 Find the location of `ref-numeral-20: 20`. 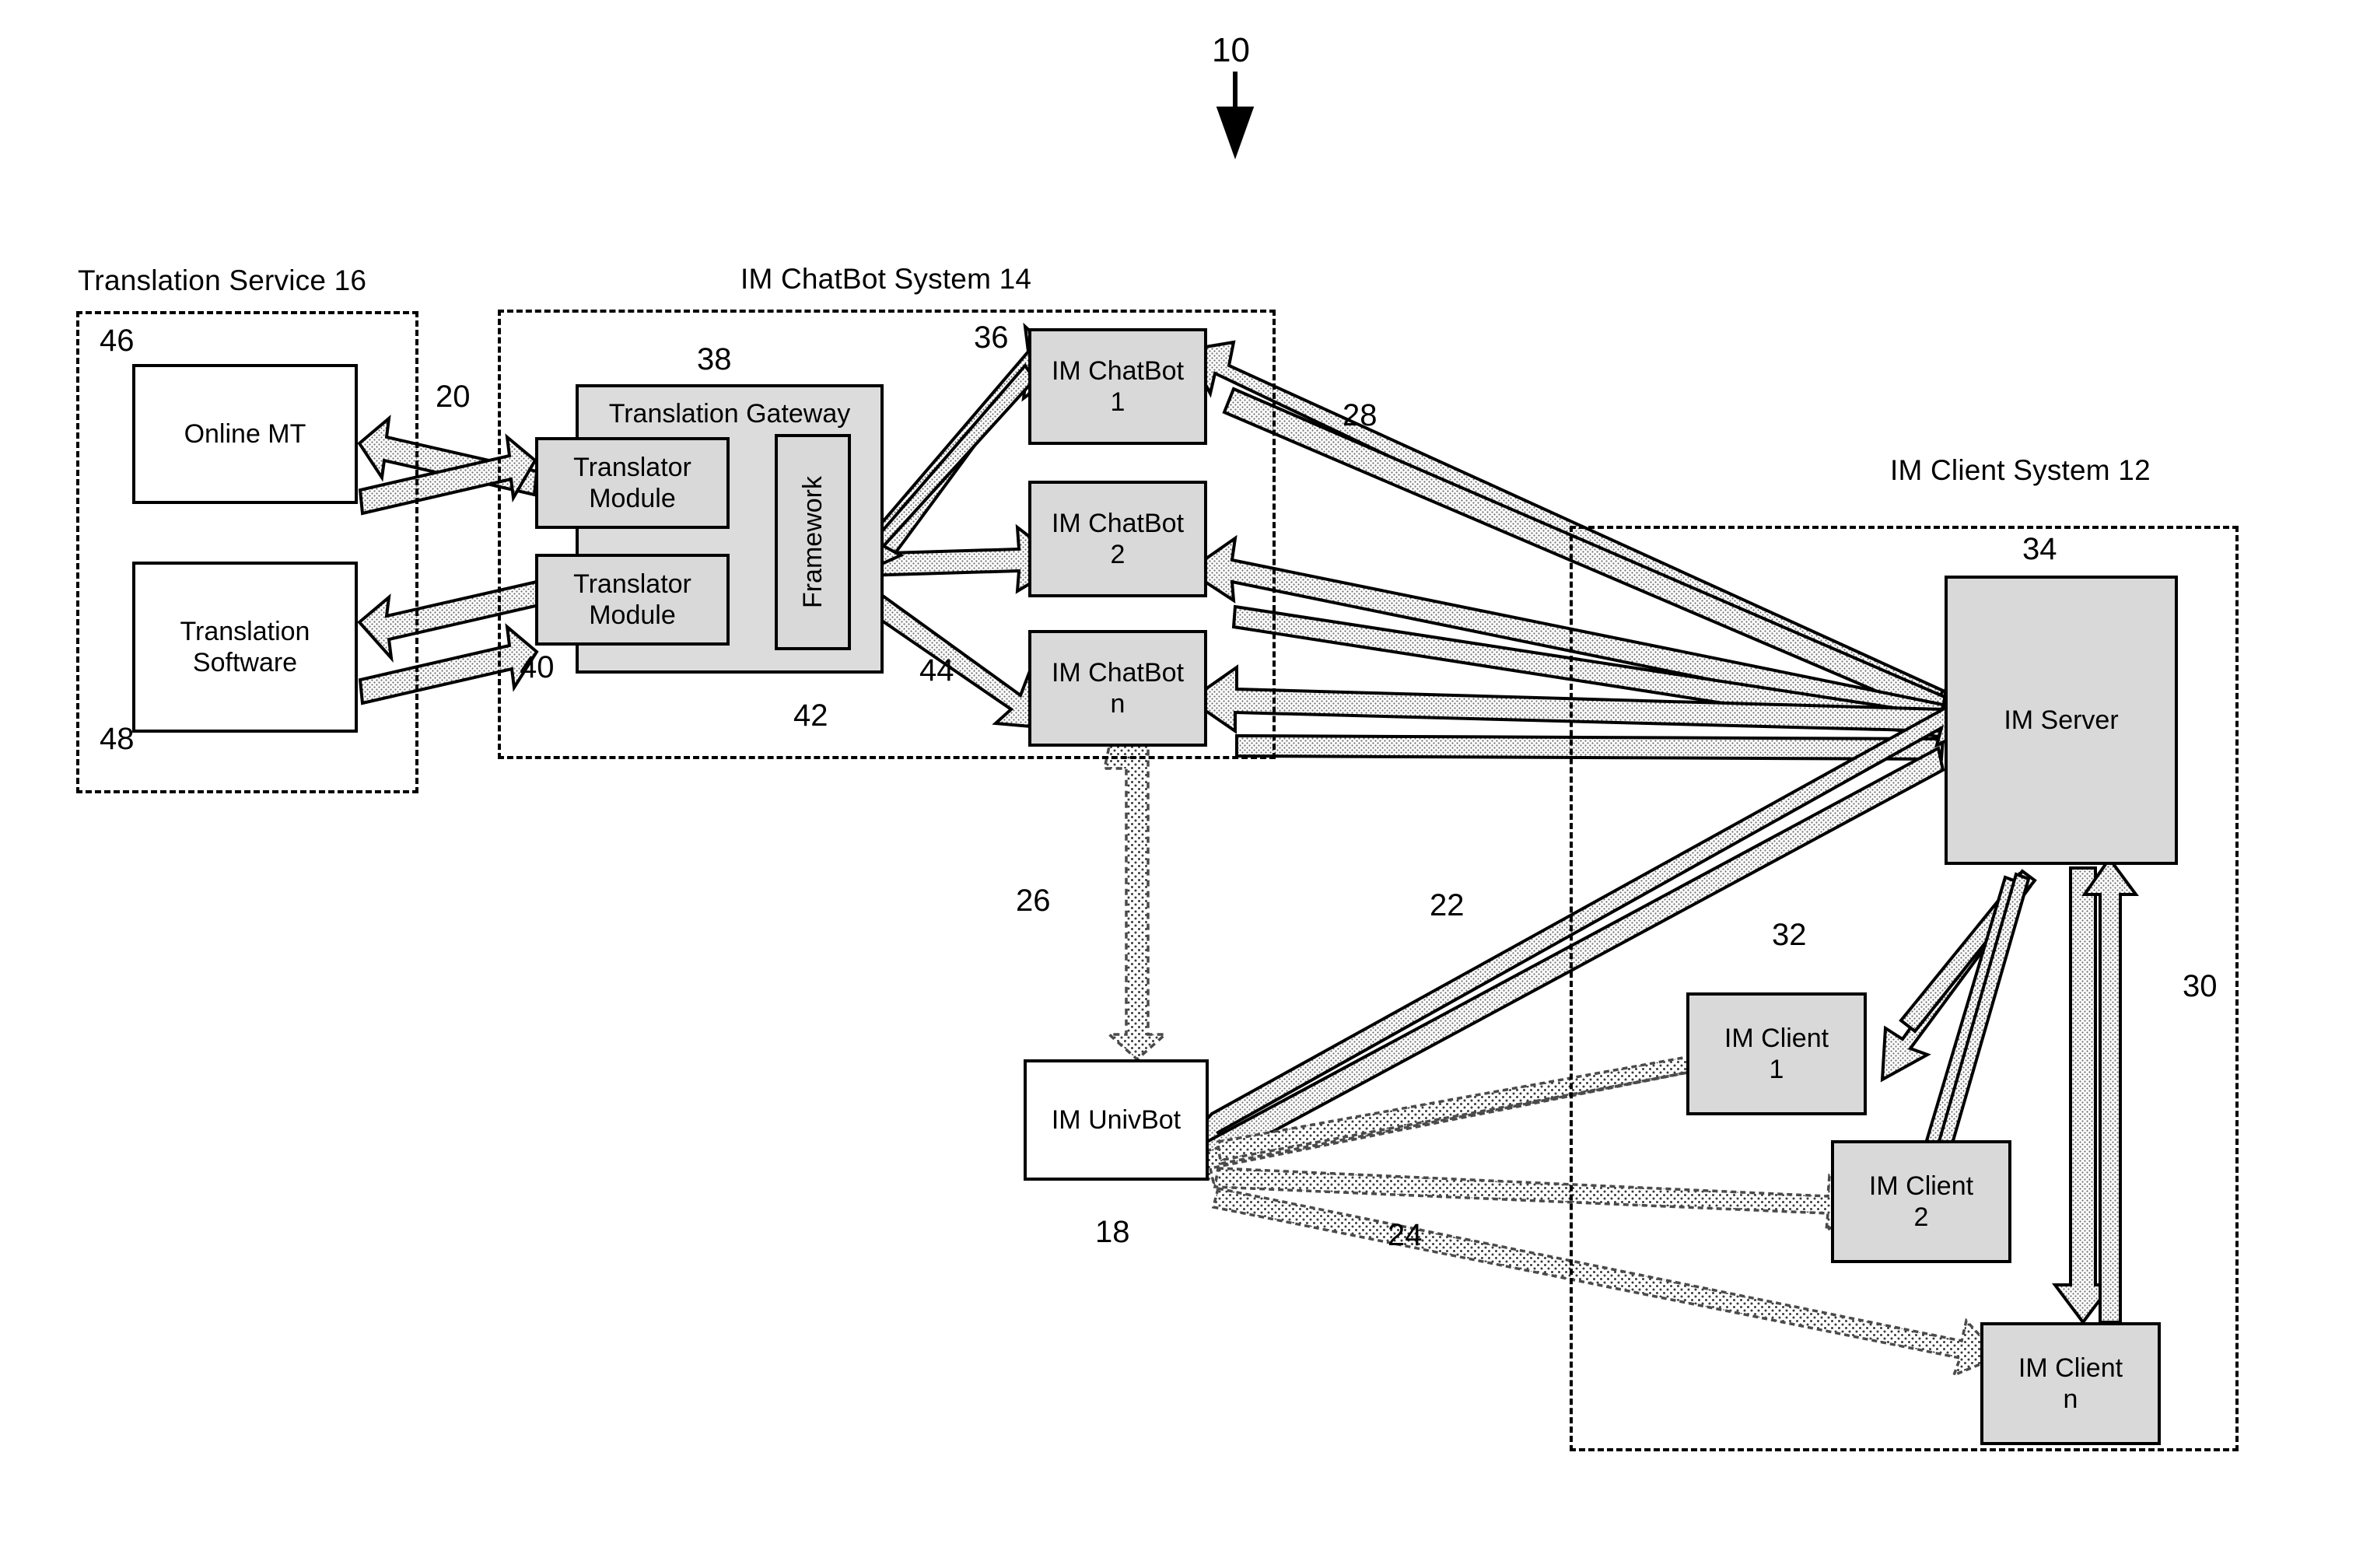

ref-numeral-20: 20 is located at coordinates (453, 397).